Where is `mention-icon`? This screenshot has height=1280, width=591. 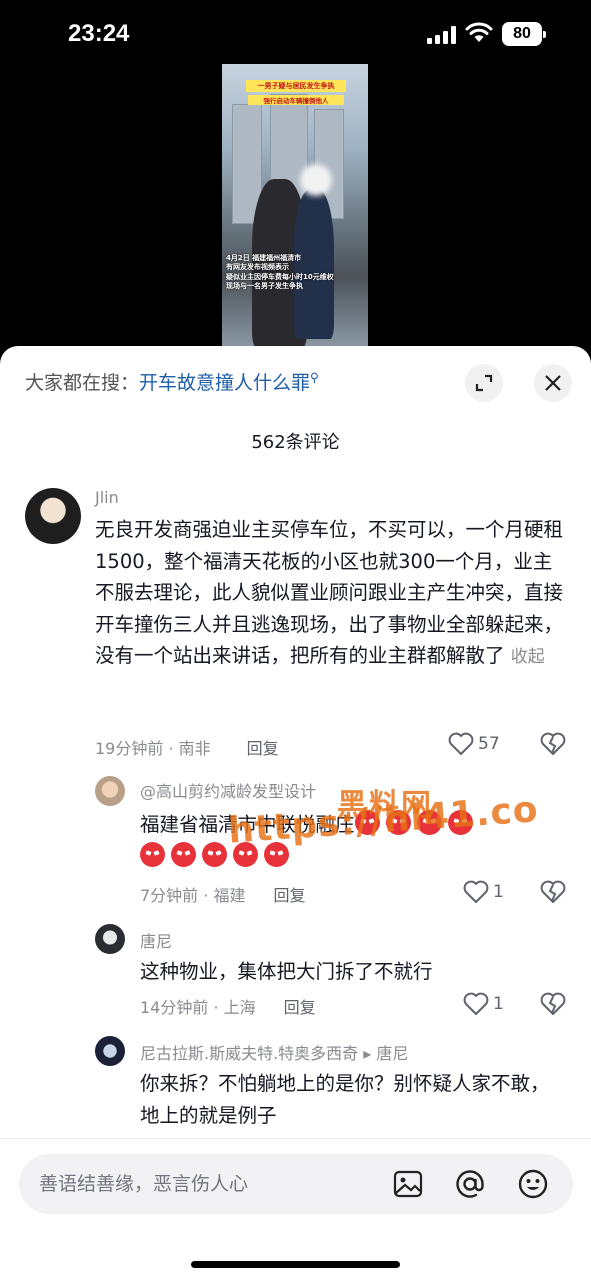 mention-icon is located at coordinates (470, 1184).